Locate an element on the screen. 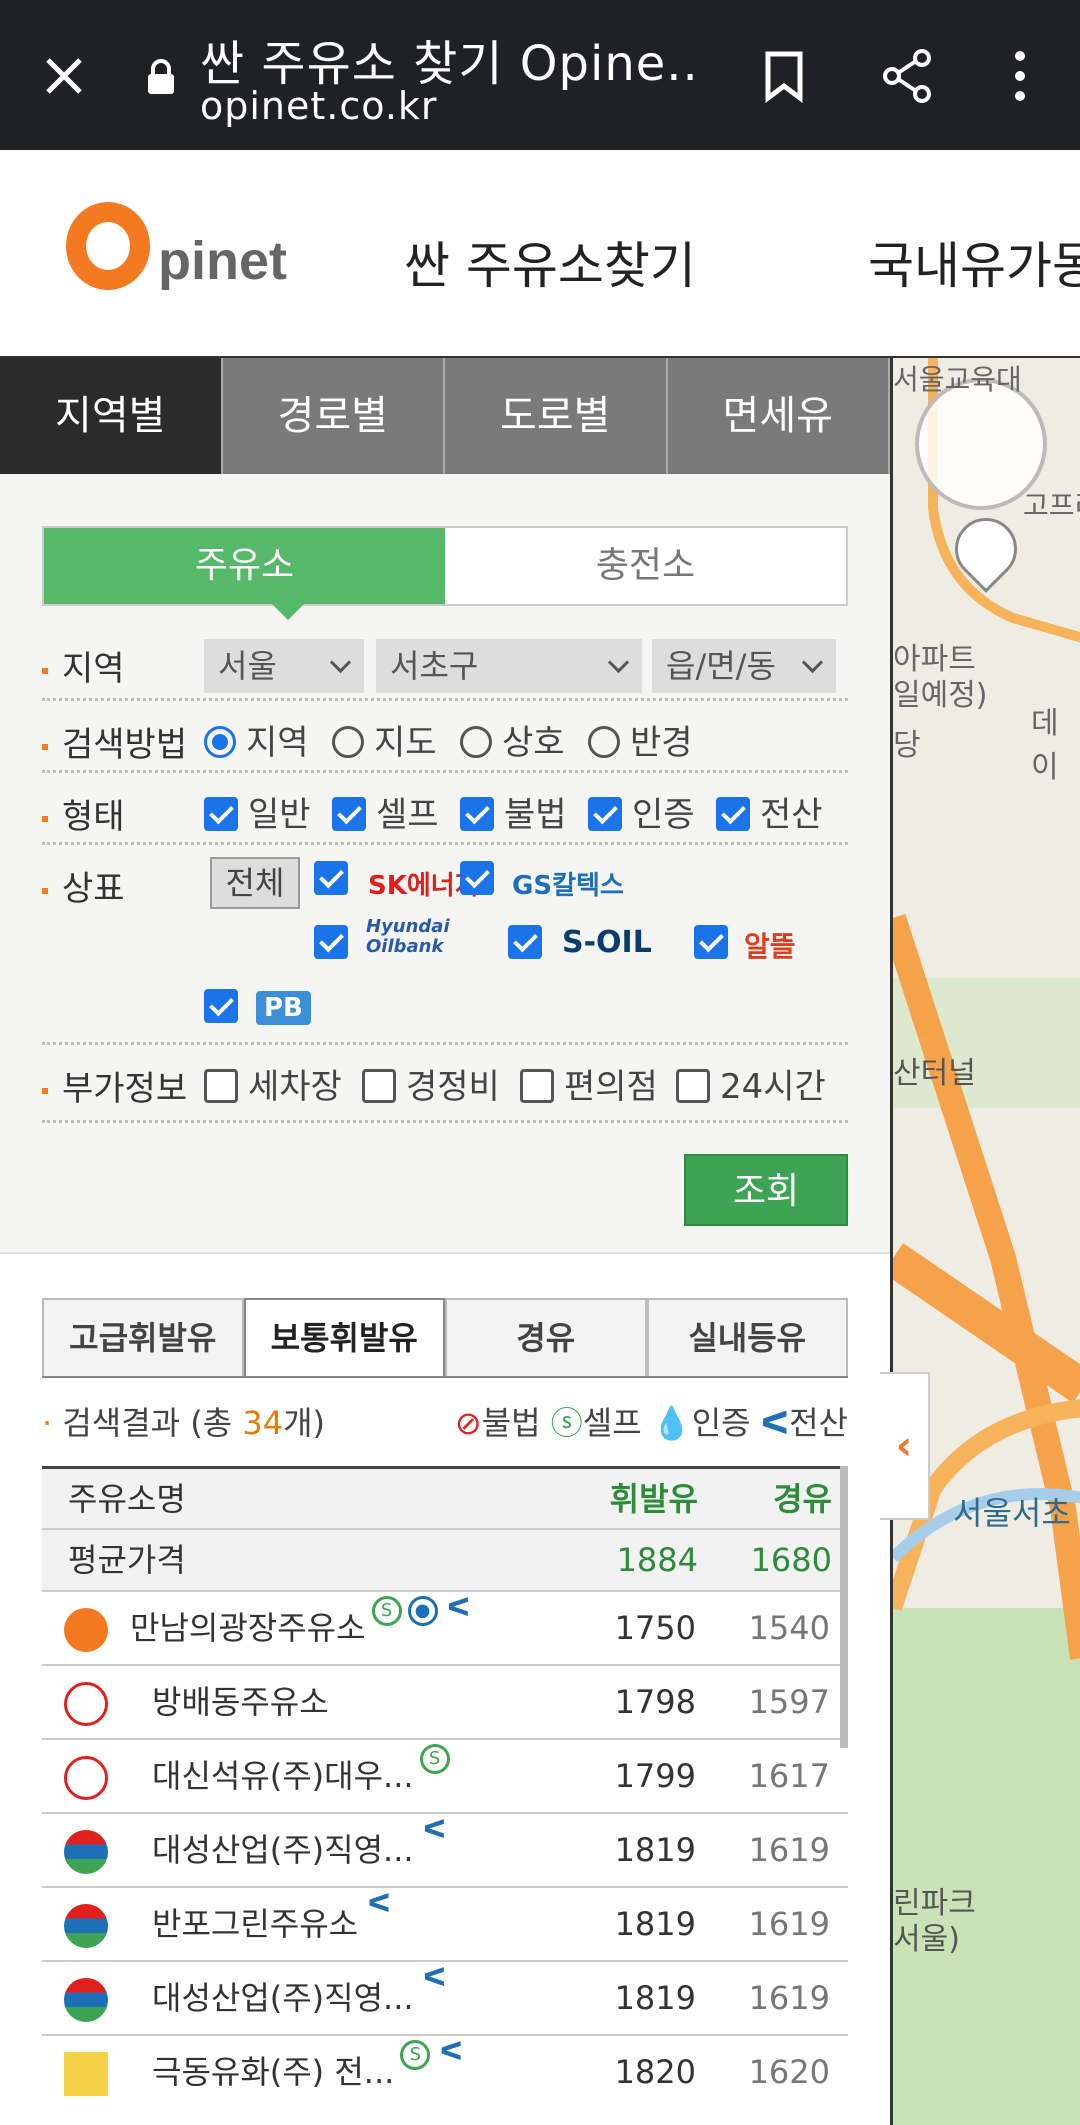 The image size is (1080, 2125). checkbox-label: 인증 is located at coordinates (663, 815).